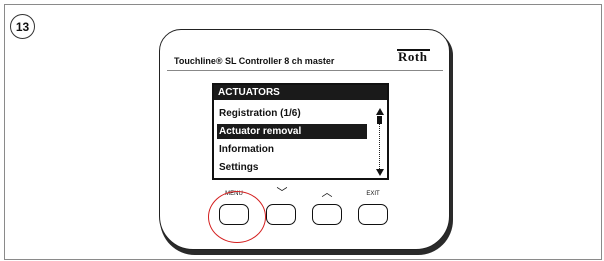 This screenshot has height=261, width=604. I want to click on exit-button-label: EXIT, so click(373, 194).